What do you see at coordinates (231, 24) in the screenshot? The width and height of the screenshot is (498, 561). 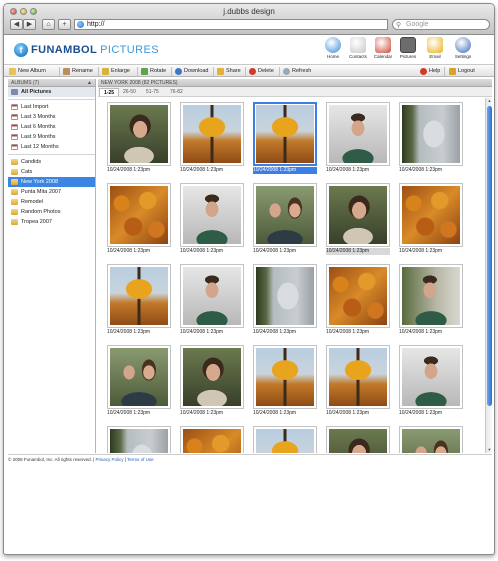 I see `url-bar: http://` at bounding box center [231, 24].